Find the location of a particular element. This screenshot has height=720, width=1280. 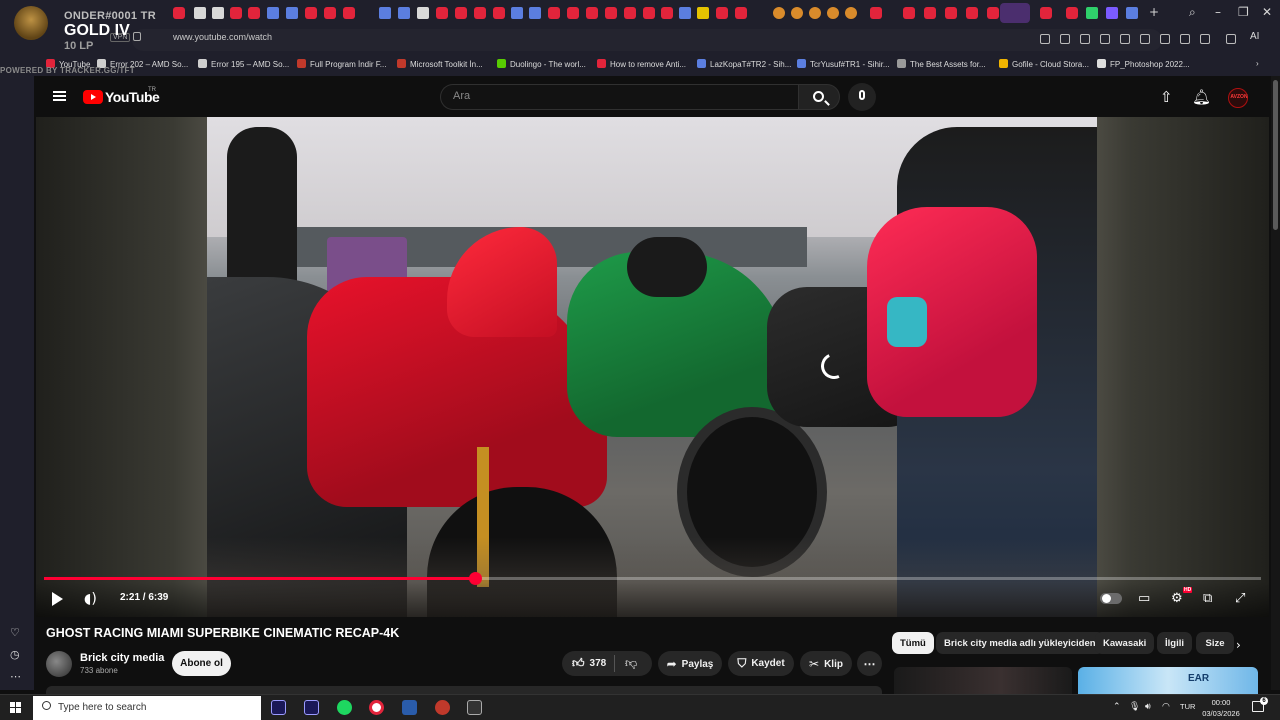

upload-icon: ⇧ is located at coordinates (1166, 97).